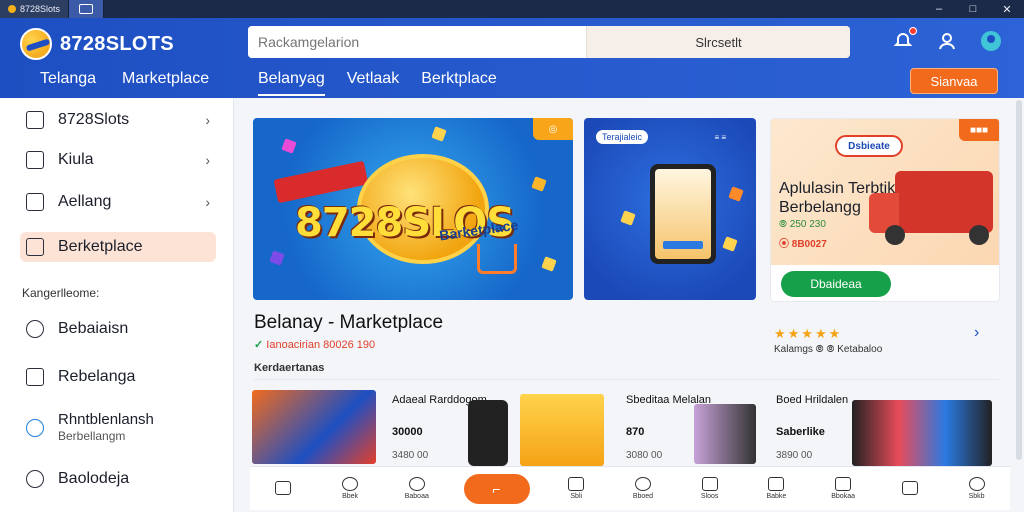 The height and width of the screenshot is (512, 1024). What do you see at coordinates (622, 137) in the screenshot?
I see `banner-label: Terajialeic` at bounding box center [622, 137].